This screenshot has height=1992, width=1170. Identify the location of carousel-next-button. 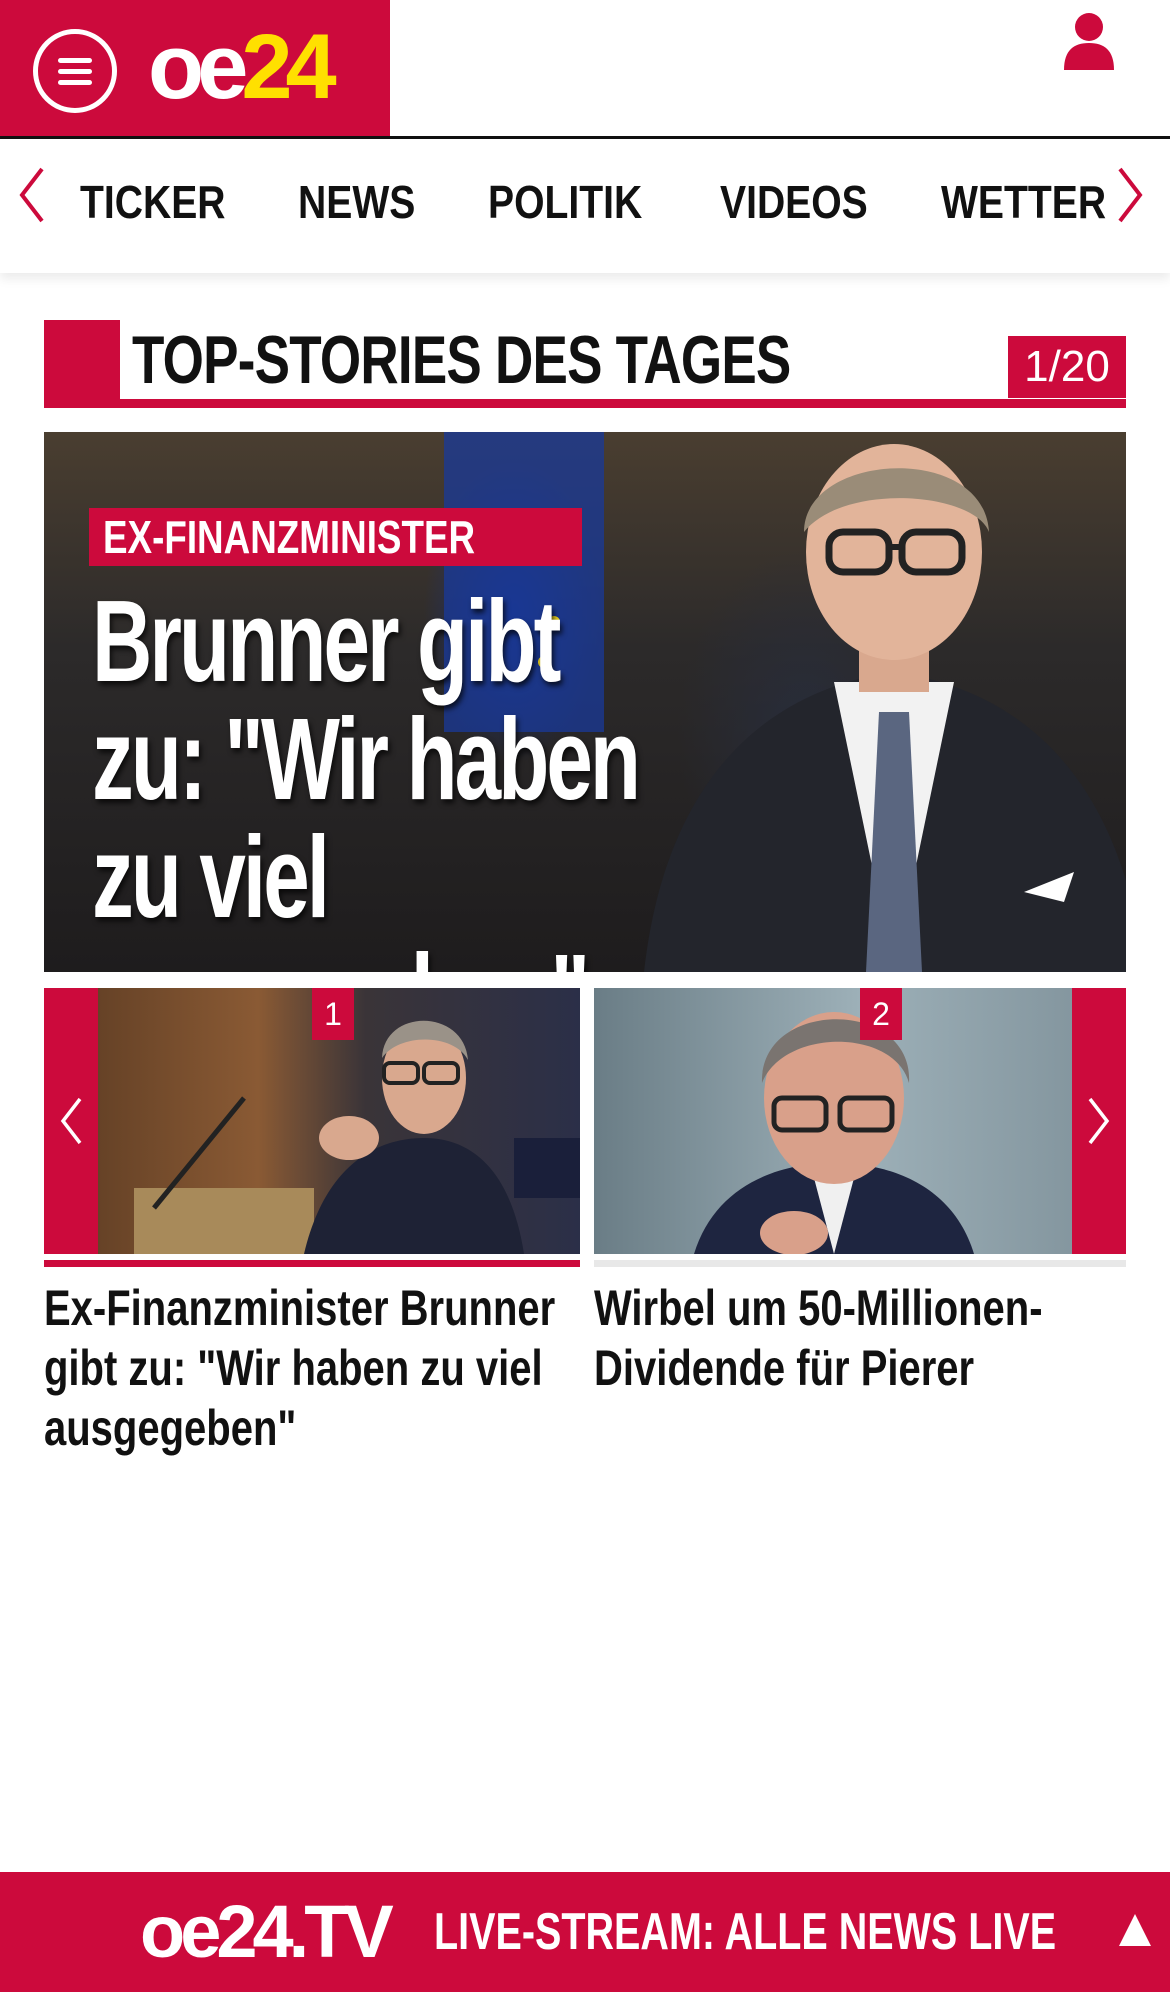
(1099, 1121).